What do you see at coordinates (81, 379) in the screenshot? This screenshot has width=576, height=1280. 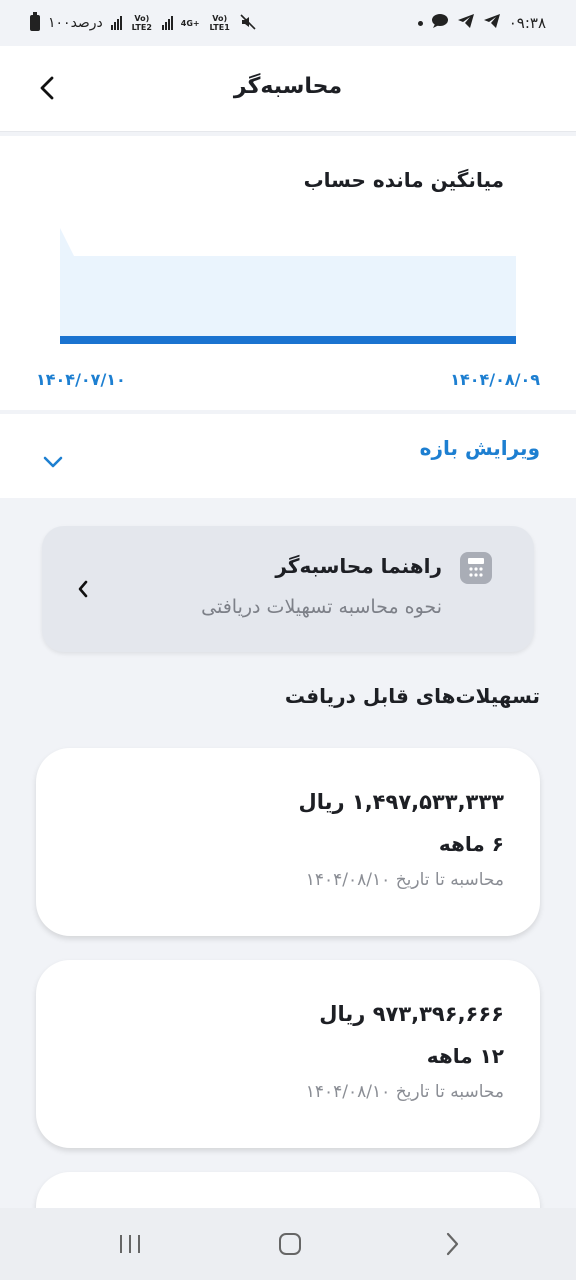 I see `chart-start-date: ۱۴۰۴/۰۷/۱۰` at bounding box center [81, 379].